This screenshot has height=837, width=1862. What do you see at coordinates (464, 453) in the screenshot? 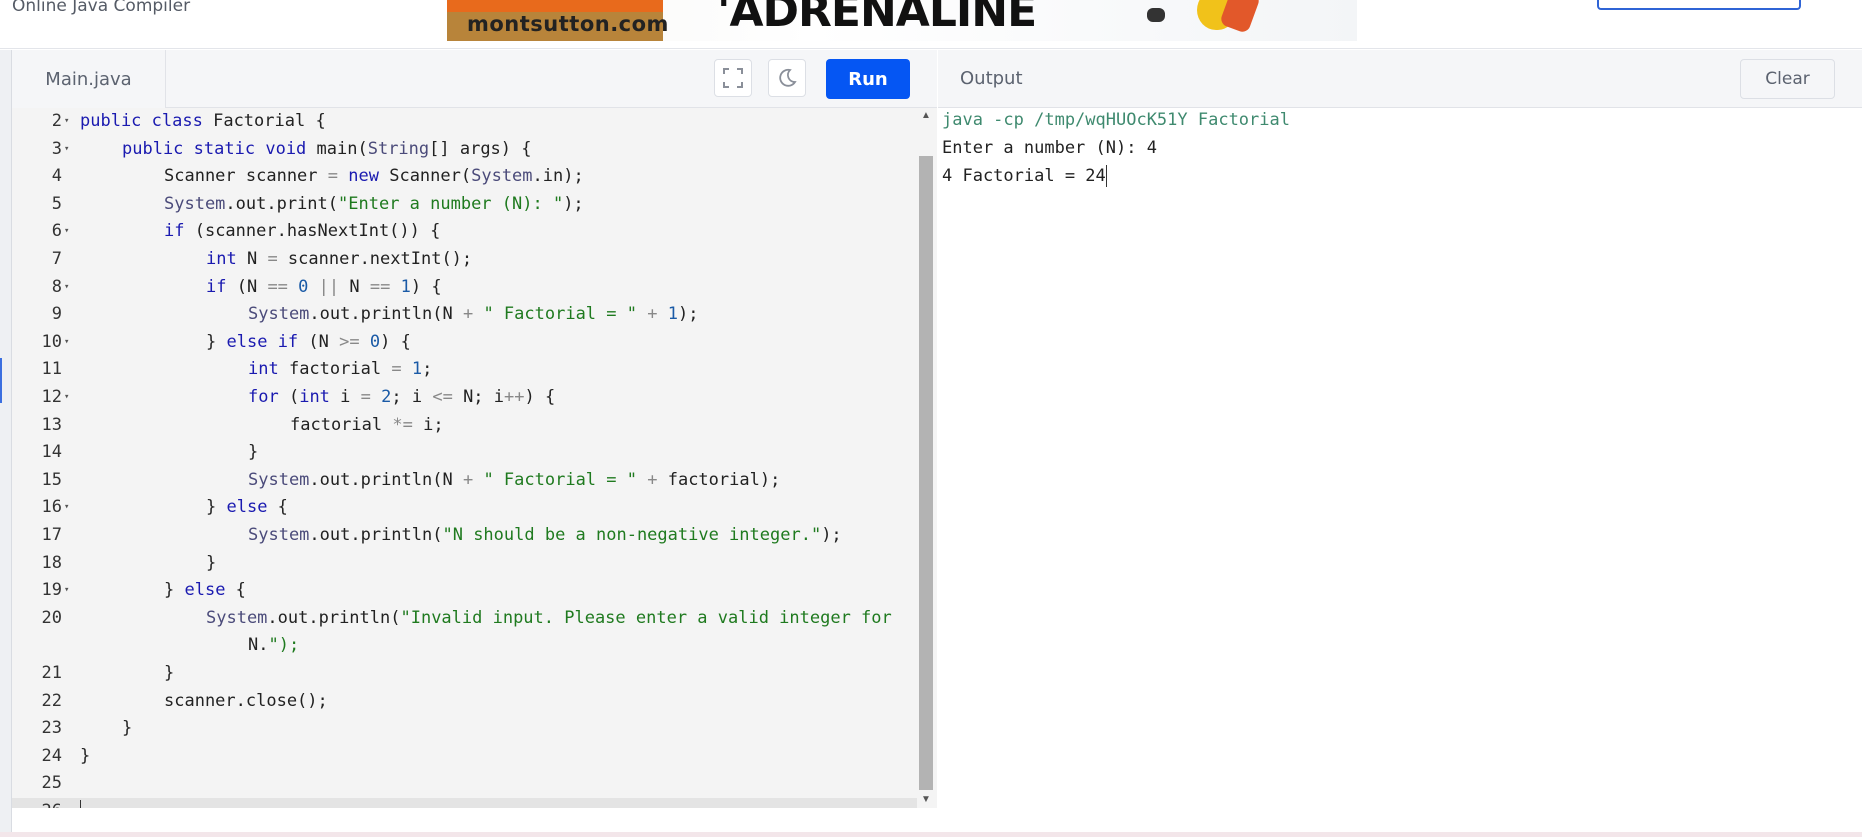
I see `code-line: 14}` at bounding box center [464, 453].